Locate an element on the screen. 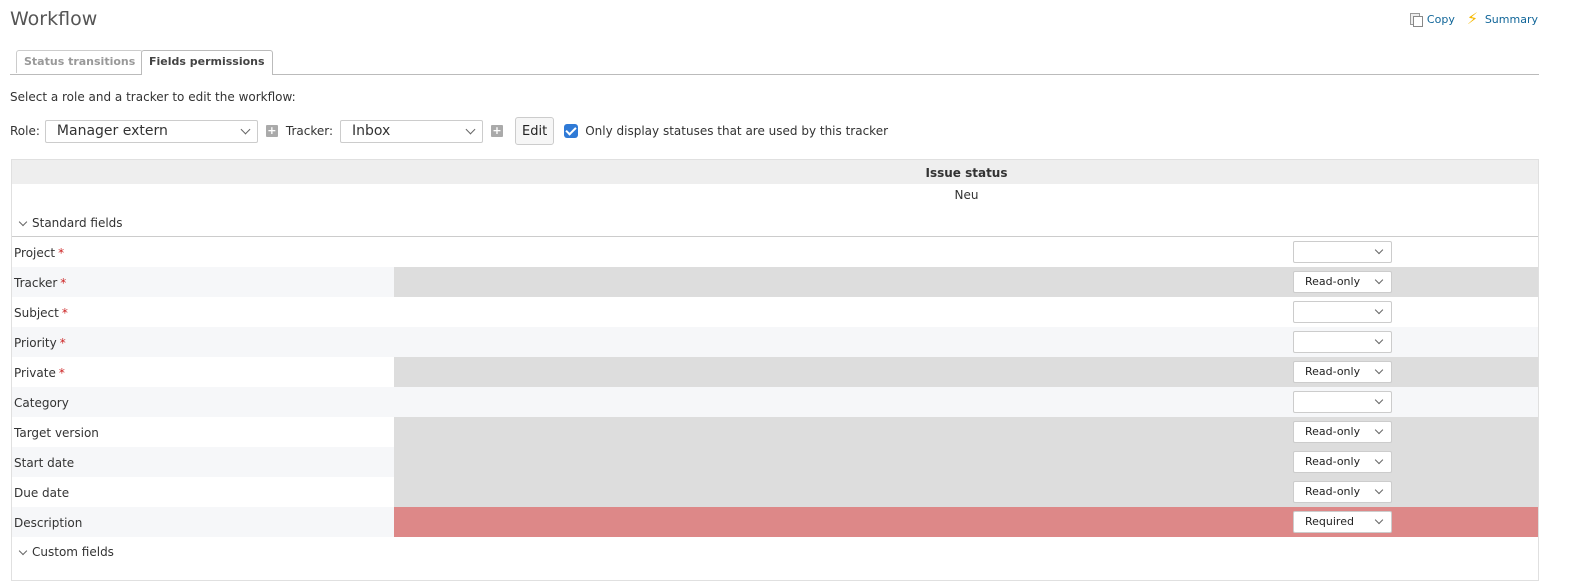  add-tracker-icon: + is located at coordinates (497, 131).